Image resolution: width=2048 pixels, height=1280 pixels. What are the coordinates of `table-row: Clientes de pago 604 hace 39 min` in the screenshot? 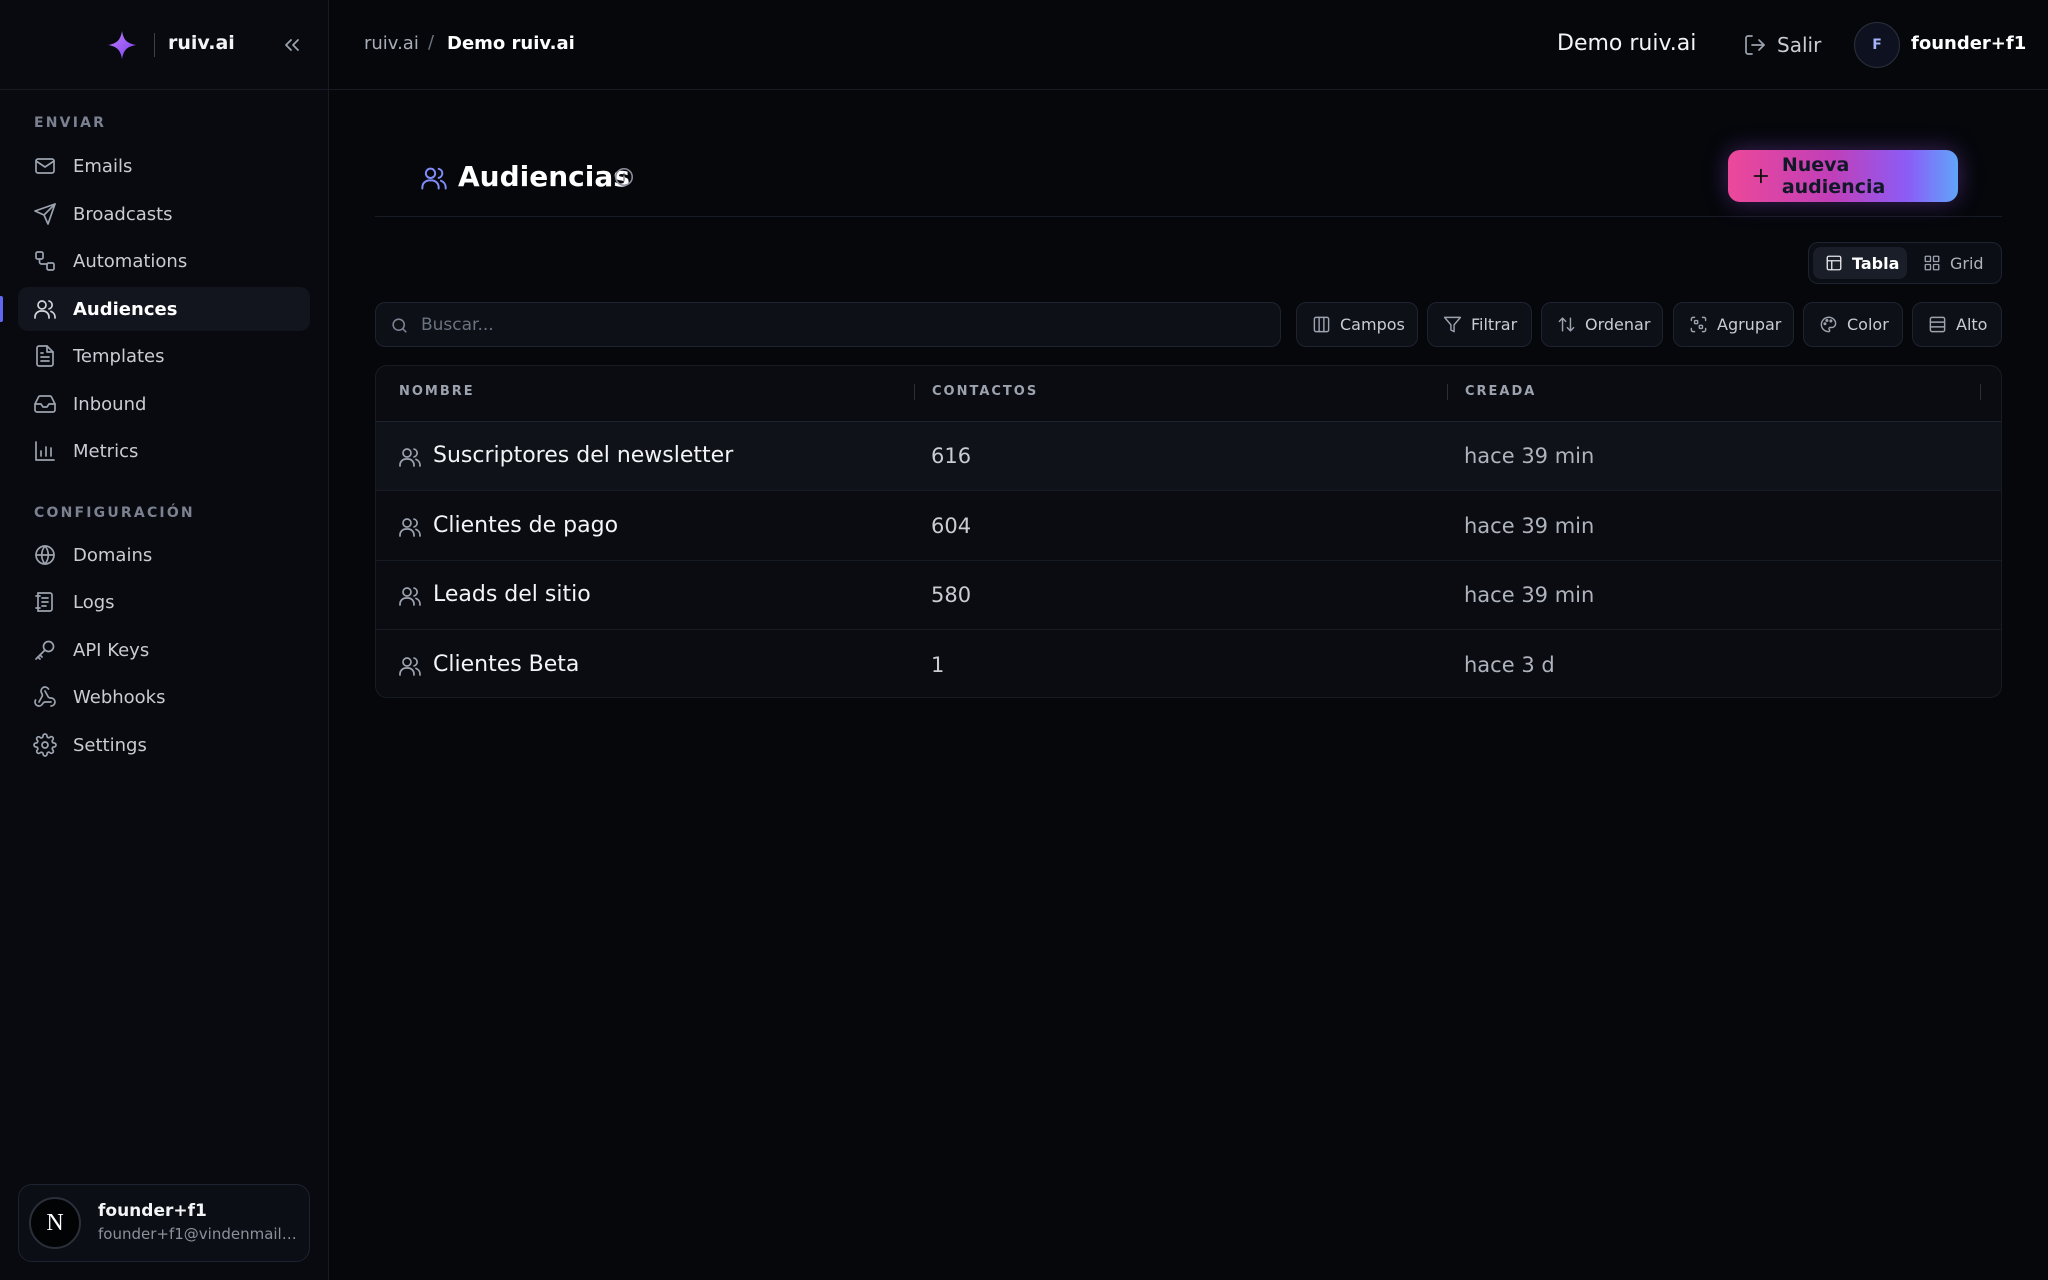 It's located at (1188, 526).